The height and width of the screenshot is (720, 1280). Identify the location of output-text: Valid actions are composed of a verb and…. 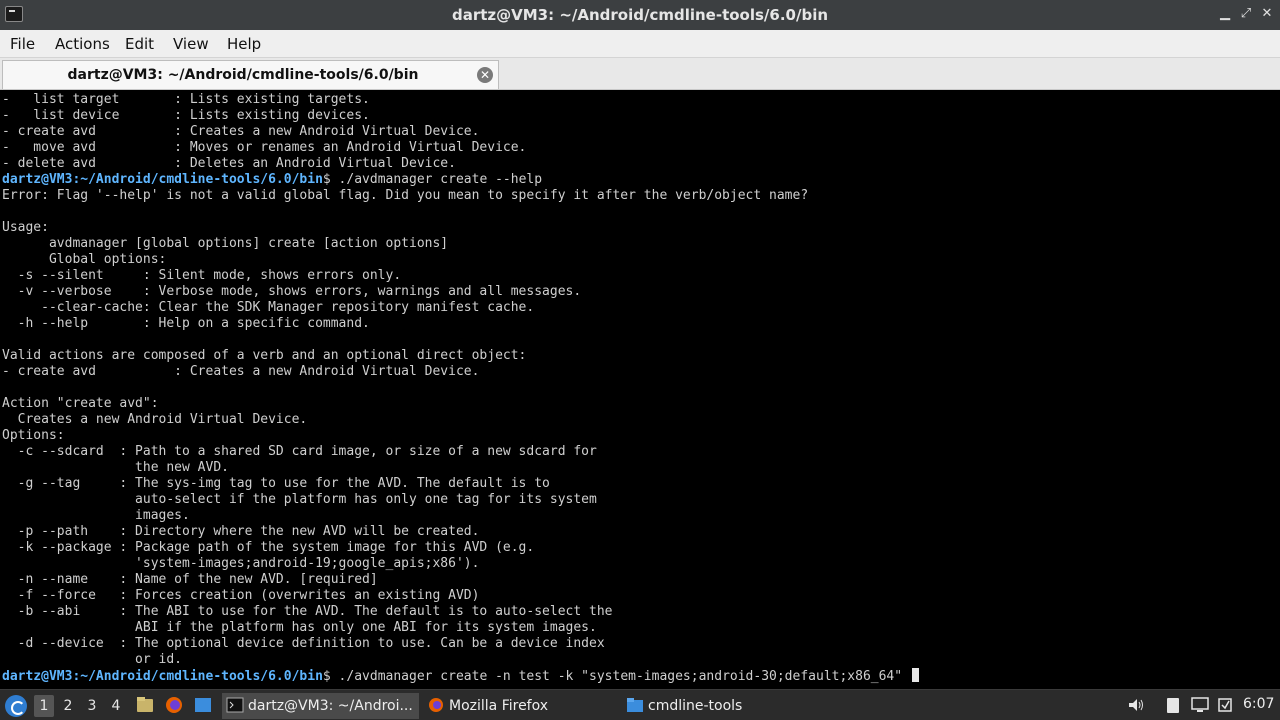
(264, 355).